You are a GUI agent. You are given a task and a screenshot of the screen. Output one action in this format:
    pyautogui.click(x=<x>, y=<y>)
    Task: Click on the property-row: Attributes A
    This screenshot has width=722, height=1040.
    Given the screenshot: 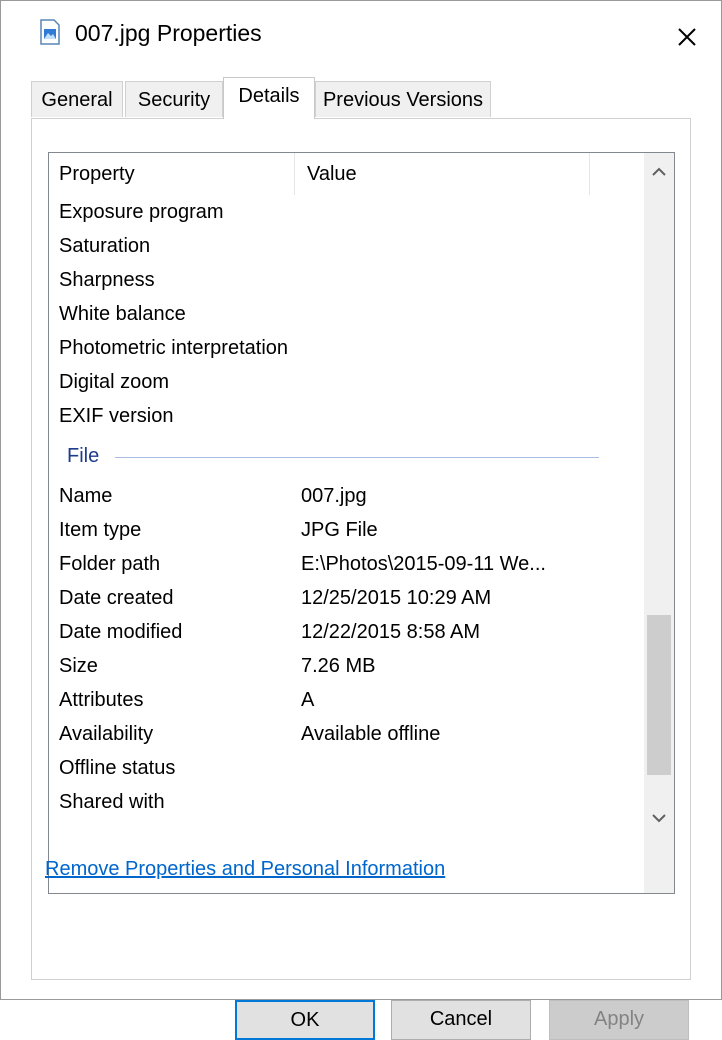 What is the action you would take?
    pyautogui.click(x=334, y=700)
    